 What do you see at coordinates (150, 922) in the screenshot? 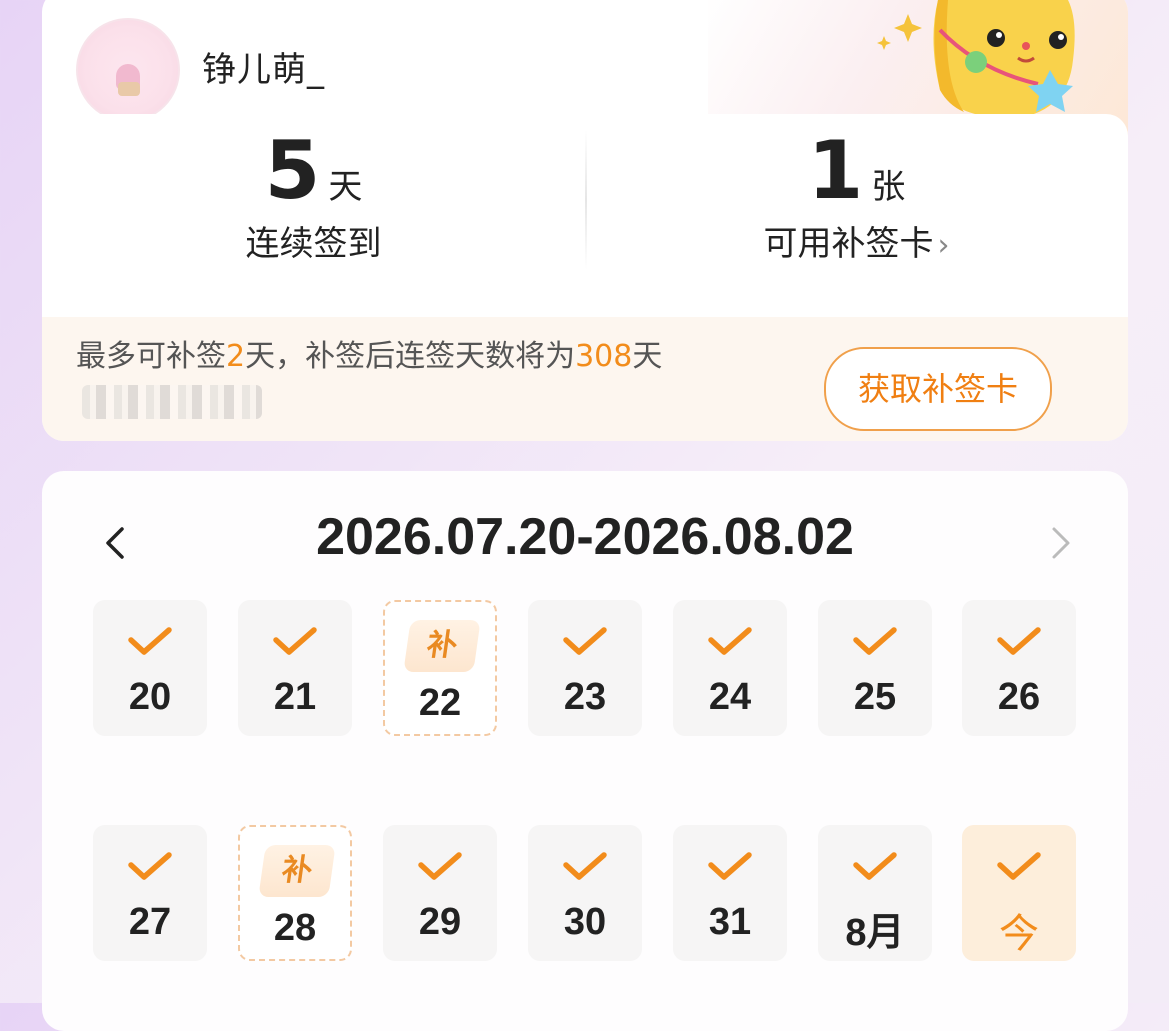
I see `day-label: 27` at bounding box center [150, 922].